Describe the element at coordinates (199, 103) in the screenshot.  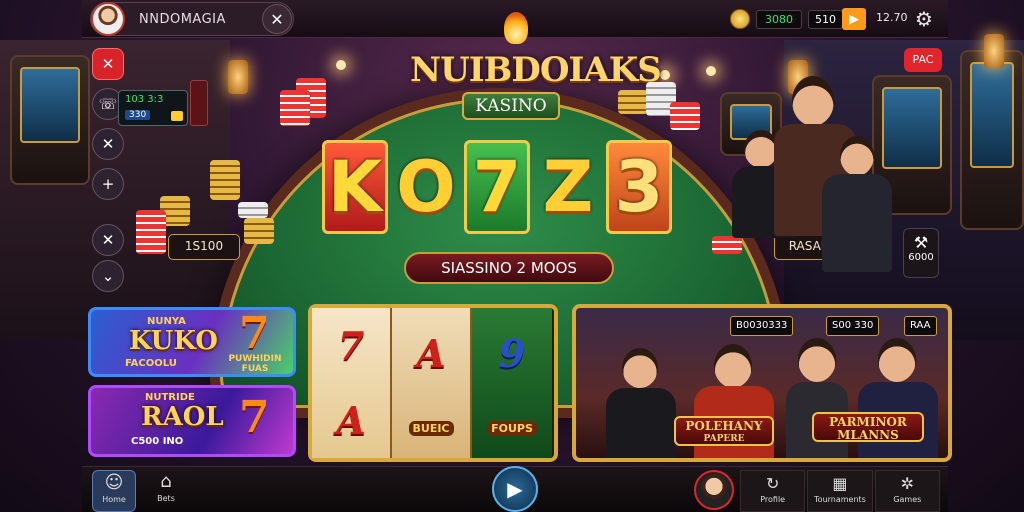
I see `side-tag` at that location.